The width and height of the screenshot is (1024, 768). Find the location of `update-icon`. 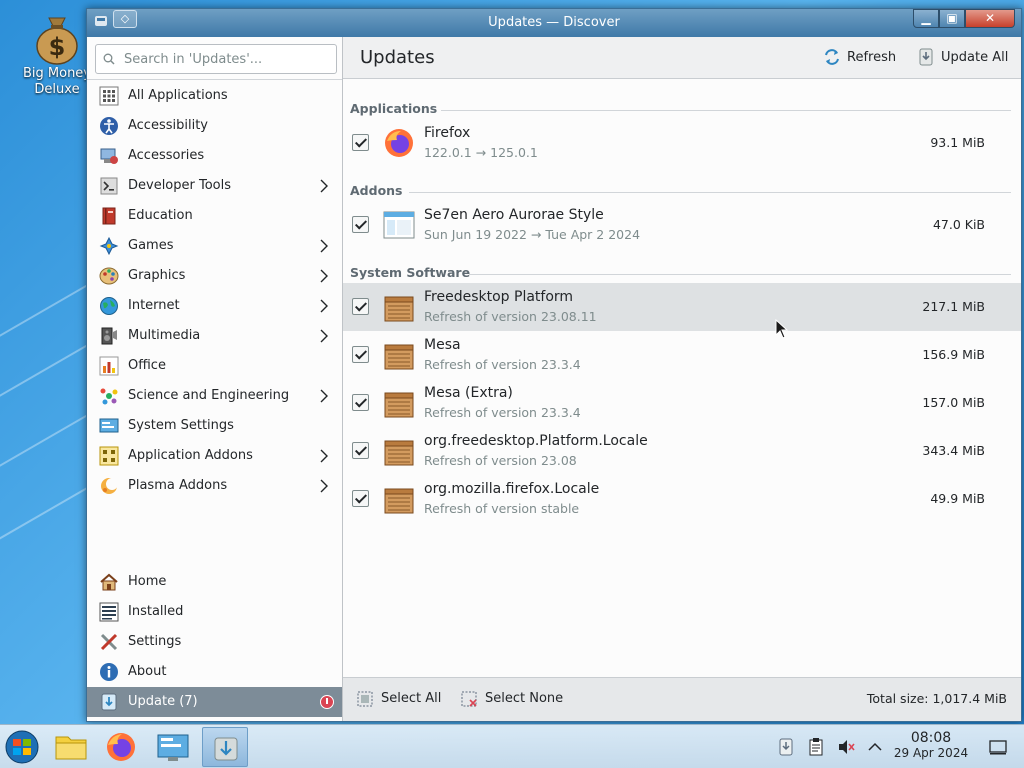

update-icon is located at coordinates (109, 702).